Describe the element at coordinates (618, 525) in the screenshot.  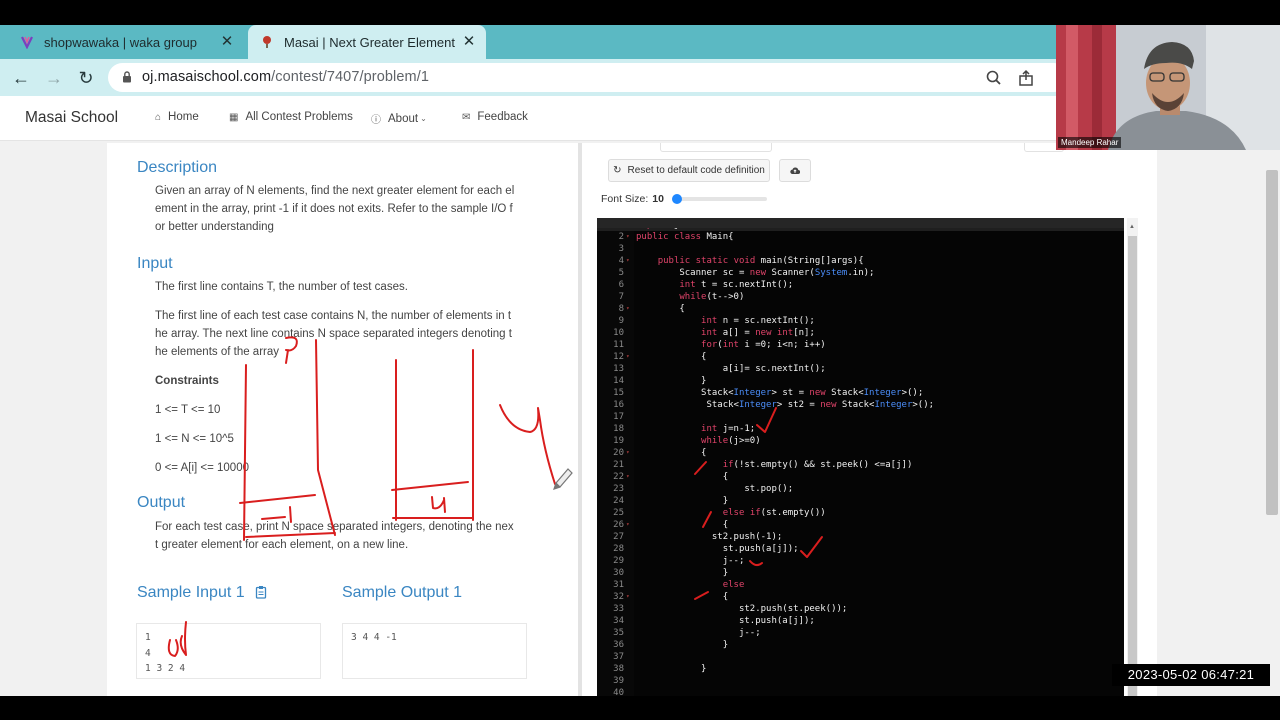
I see `line-number: 26` at that location.